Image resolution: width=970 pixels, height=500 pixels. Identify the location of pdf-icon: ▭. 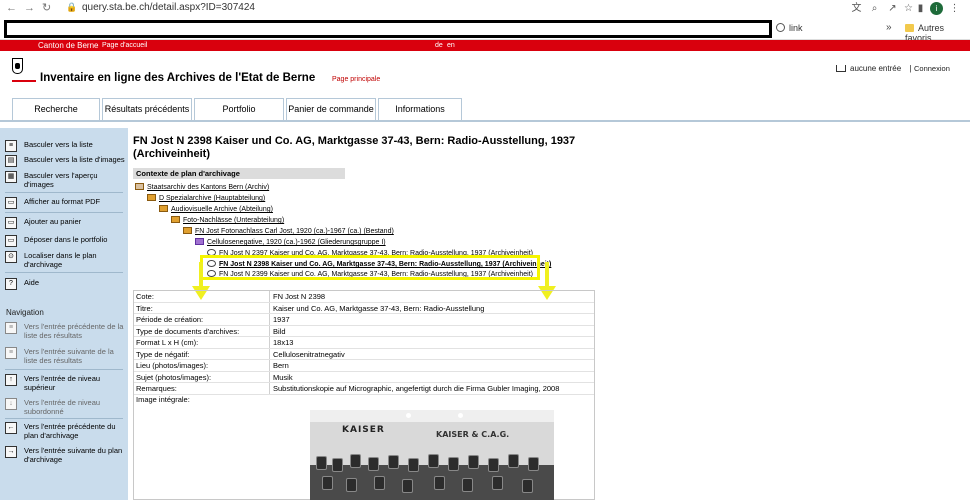
(11, 203).